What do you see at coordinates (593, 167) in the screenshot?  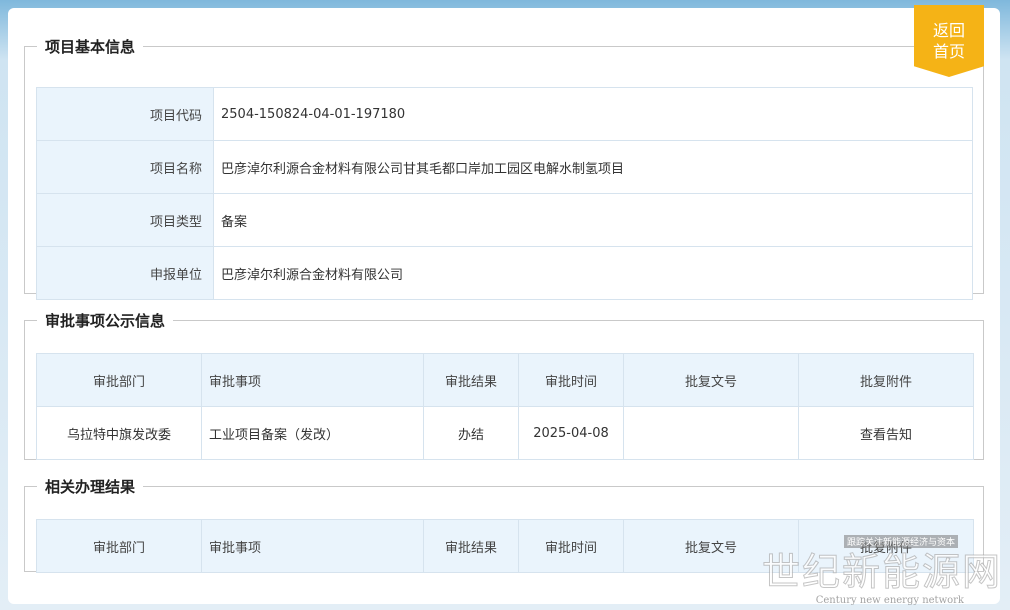 I see `project-name-value: 巴彦淖尔利源合金材料有限公司甘其毛都口岸加工园区电解水制氢项目` at bounding box center [593, 167].